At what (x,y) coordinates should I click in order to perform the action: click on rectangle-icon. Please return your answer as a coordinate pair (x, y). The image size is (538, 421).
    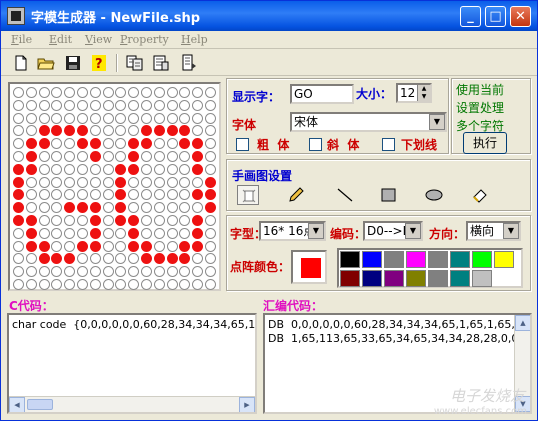
    Looking at the image, I should click on (389, 195).